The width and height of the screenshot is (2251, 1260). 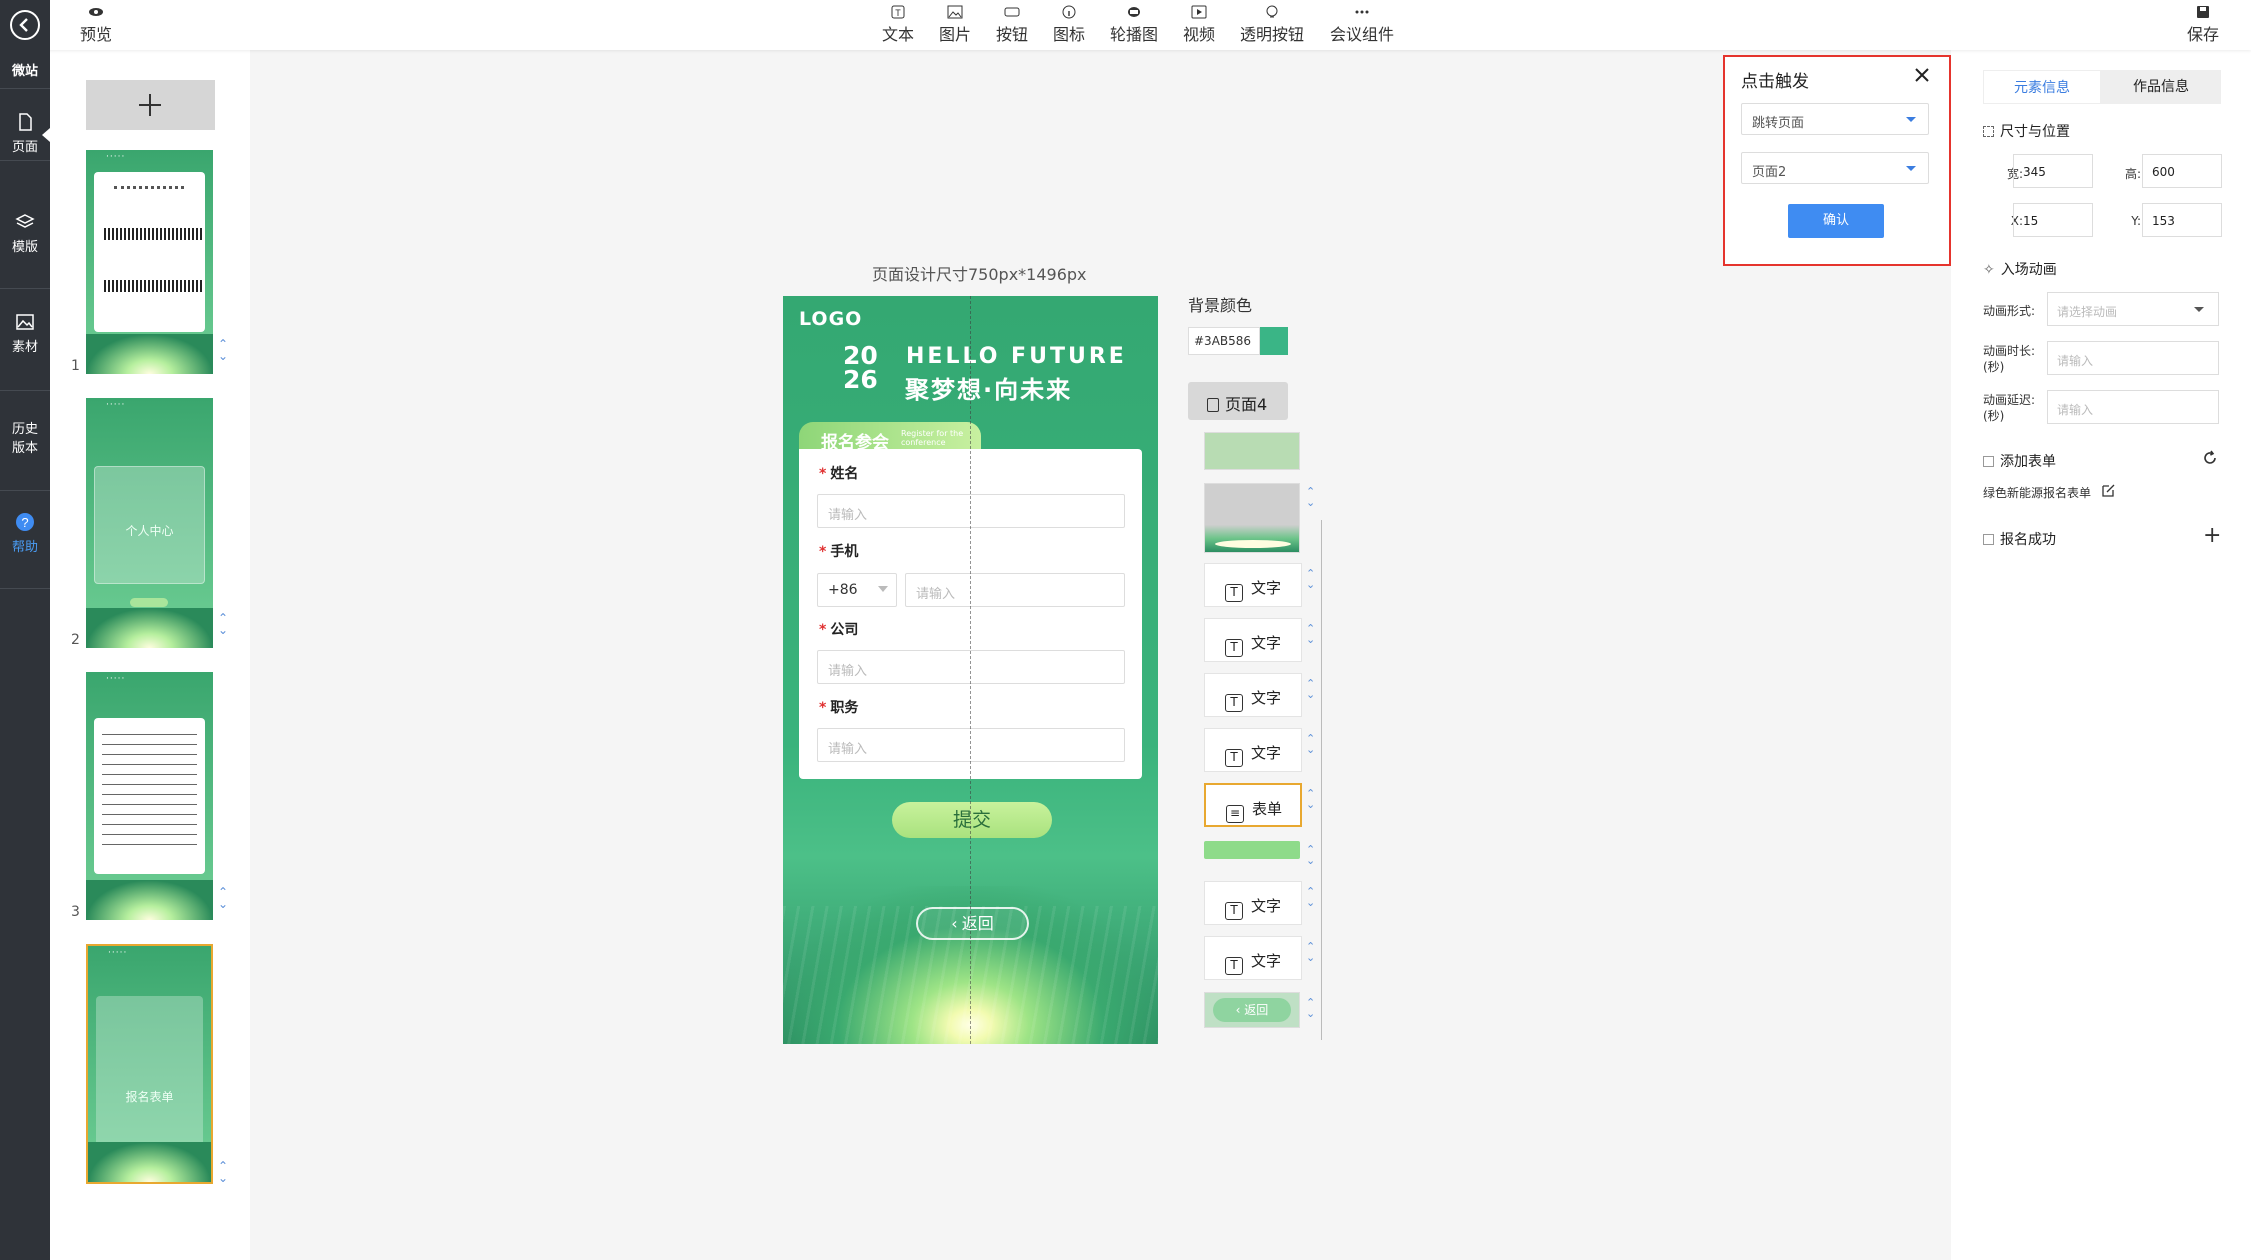 What do you see at coordinates (1362, 25) in the screenshot?
I see `tool-meeting-component: 会议组件` at bounding box center [1362, 25].